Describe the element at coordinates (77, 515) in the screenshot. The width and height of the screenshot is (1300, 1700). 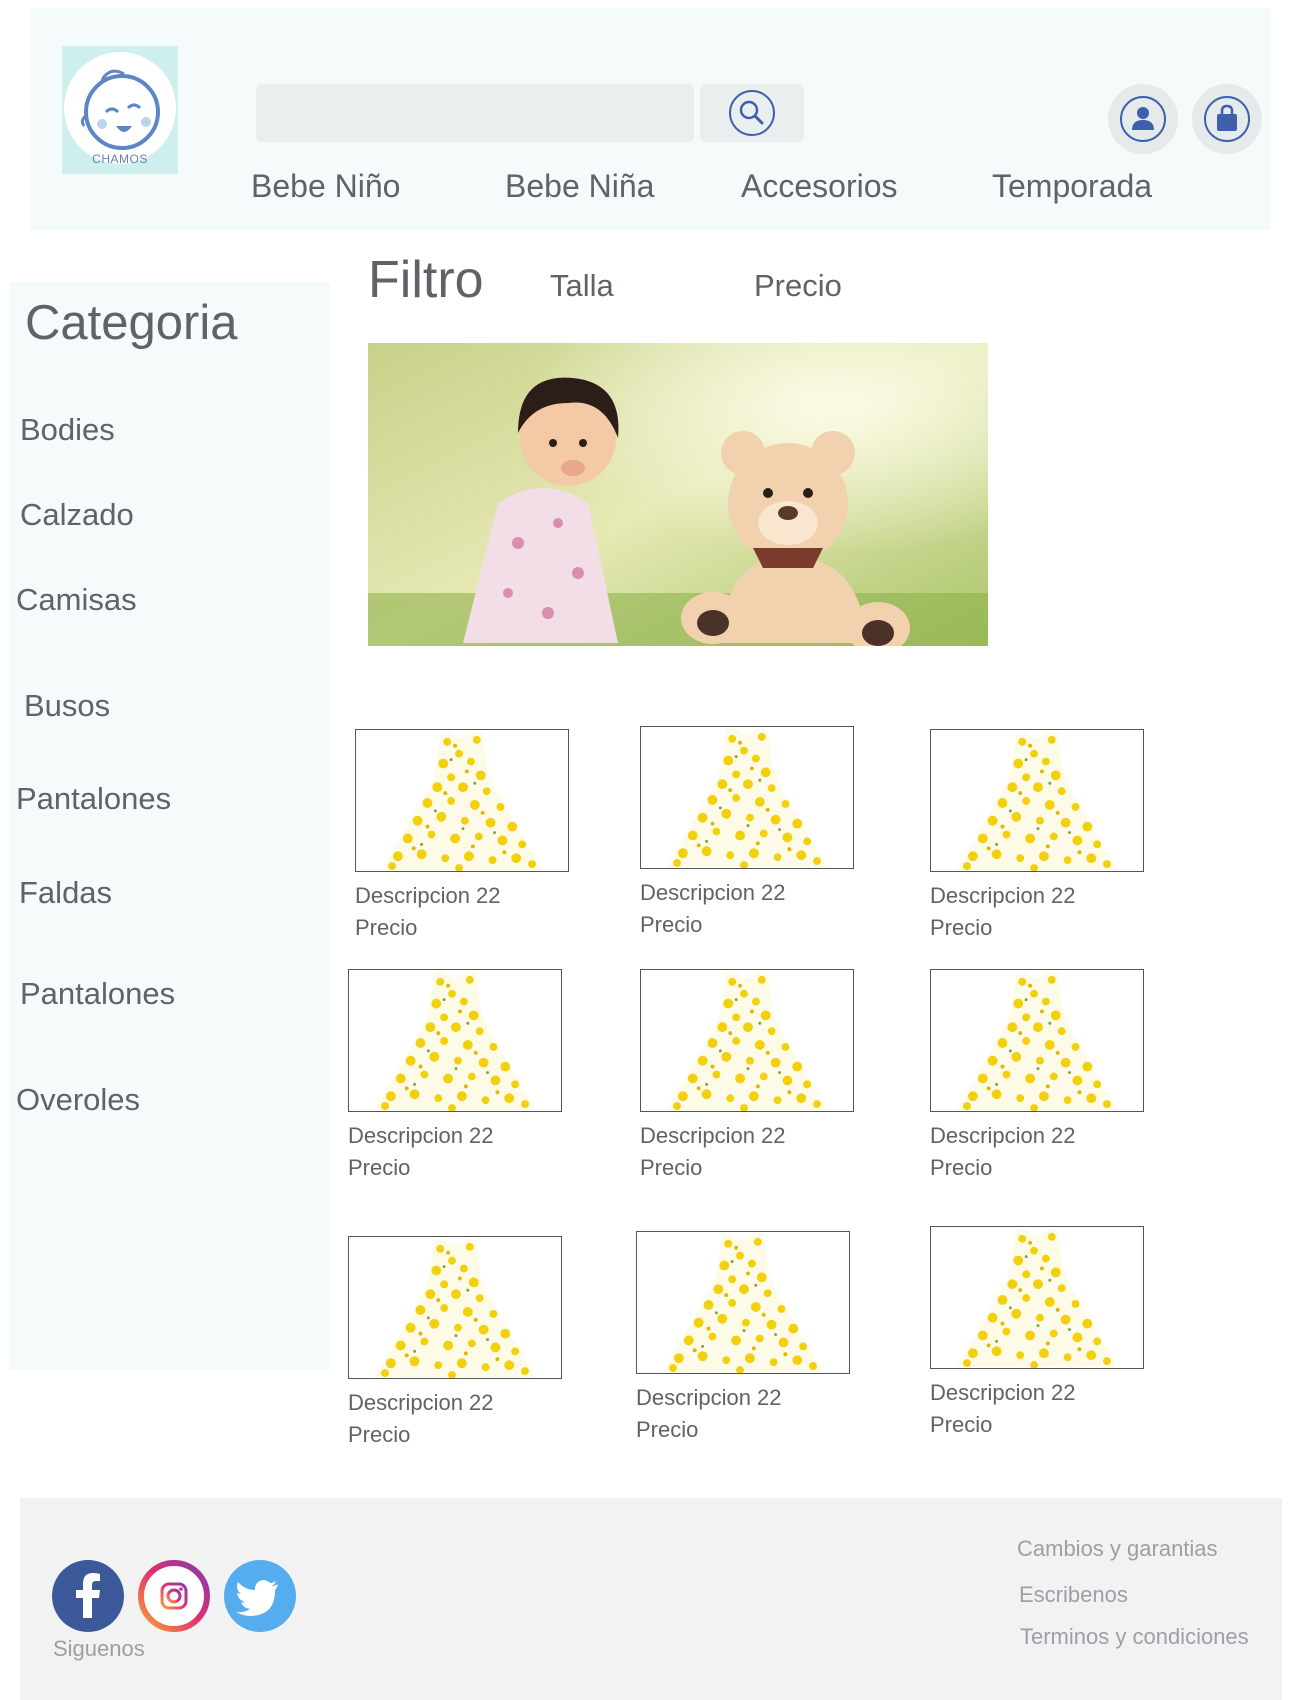
I see `sidebar-item-calzado: Calzado` at that location.